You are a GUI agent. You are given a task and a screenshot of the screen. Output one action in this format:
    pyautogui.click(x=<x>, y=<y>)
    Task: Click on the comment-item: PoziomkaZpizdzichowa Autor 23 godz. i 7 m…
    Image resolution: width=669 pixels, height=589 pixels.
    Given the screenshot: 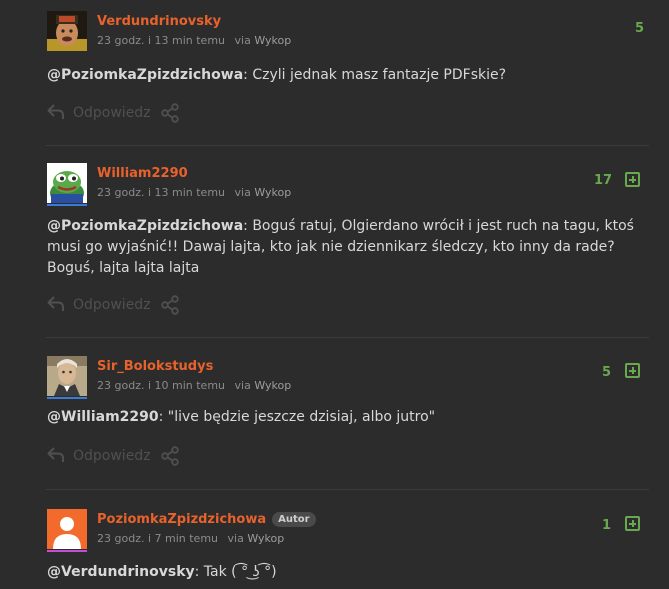 What is the action you would take?
    pyautogui.click(x=347, y=549)
    